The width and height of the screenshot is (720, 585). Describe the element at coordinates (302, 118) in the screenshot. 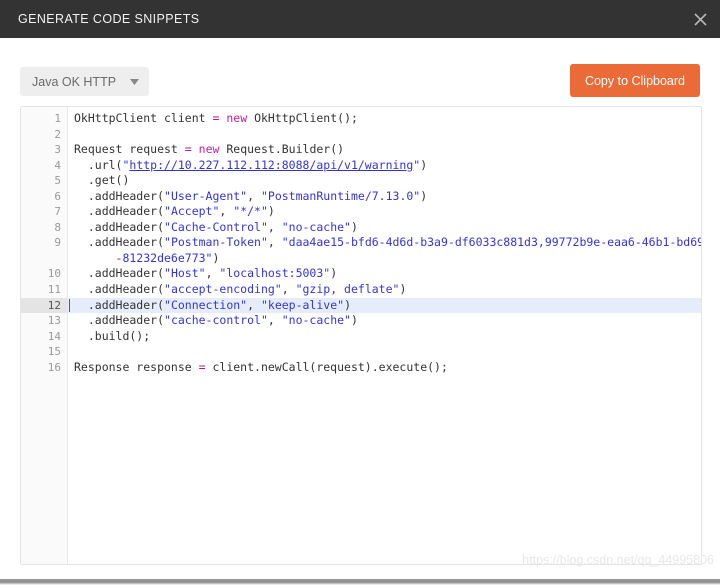

I see `code-token: OkHttpClient();` at that location.